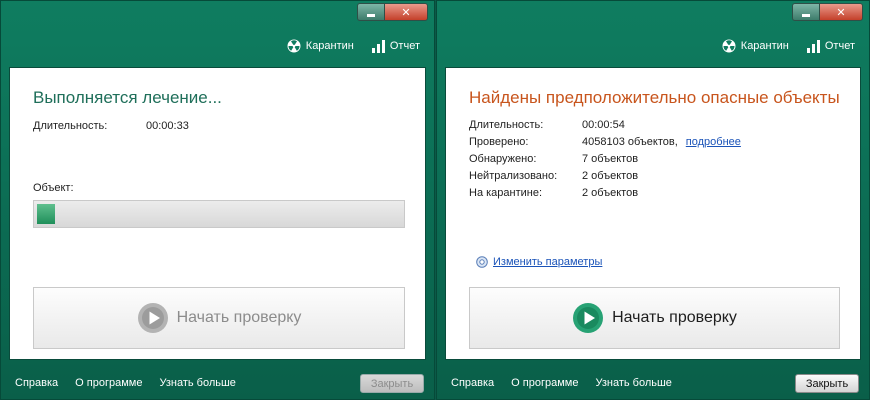 This screenshot has width=870, height=400. Describe the element at coordinates (553, 193) in the screenshot. I see `quarantined-row: На карантине: 2 объектов` at that location.